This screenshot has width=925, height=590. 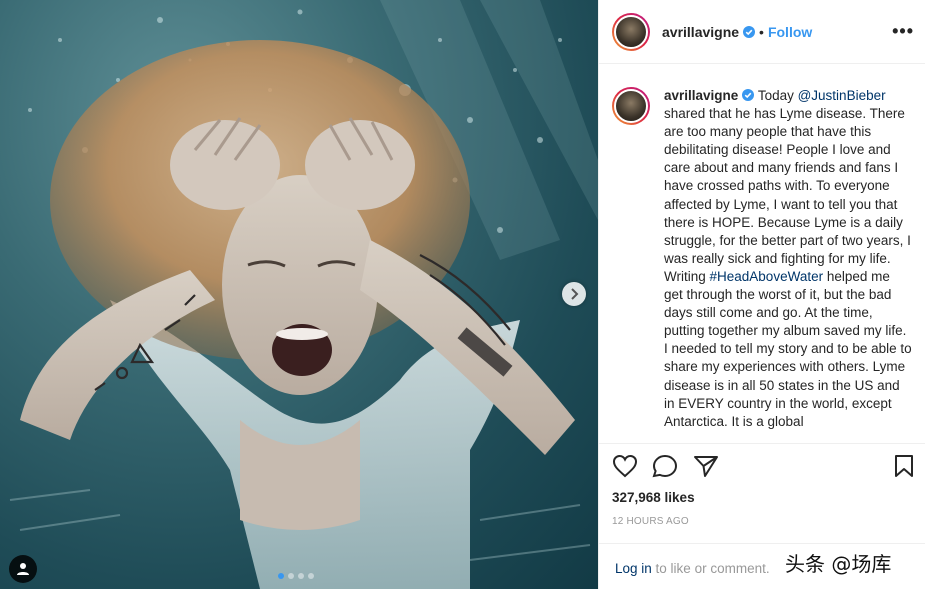 I want to click on avatar, so click(x=631, y=31).